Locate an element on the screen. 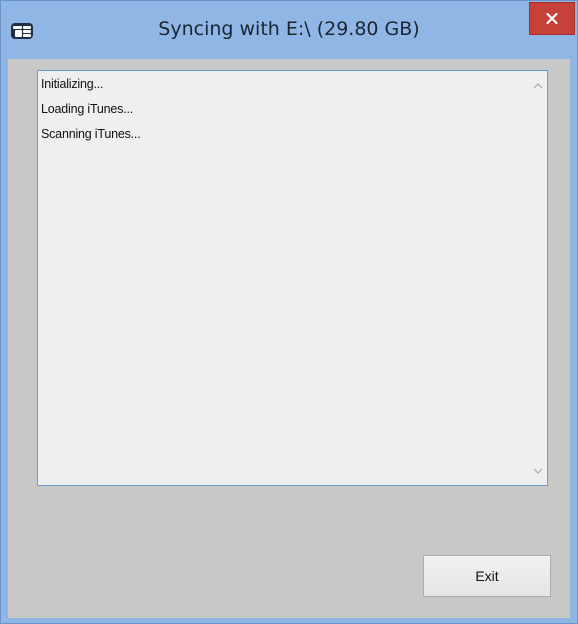 This screenshot has height=624, width=578. close-button is located at coordinates (552, 18).